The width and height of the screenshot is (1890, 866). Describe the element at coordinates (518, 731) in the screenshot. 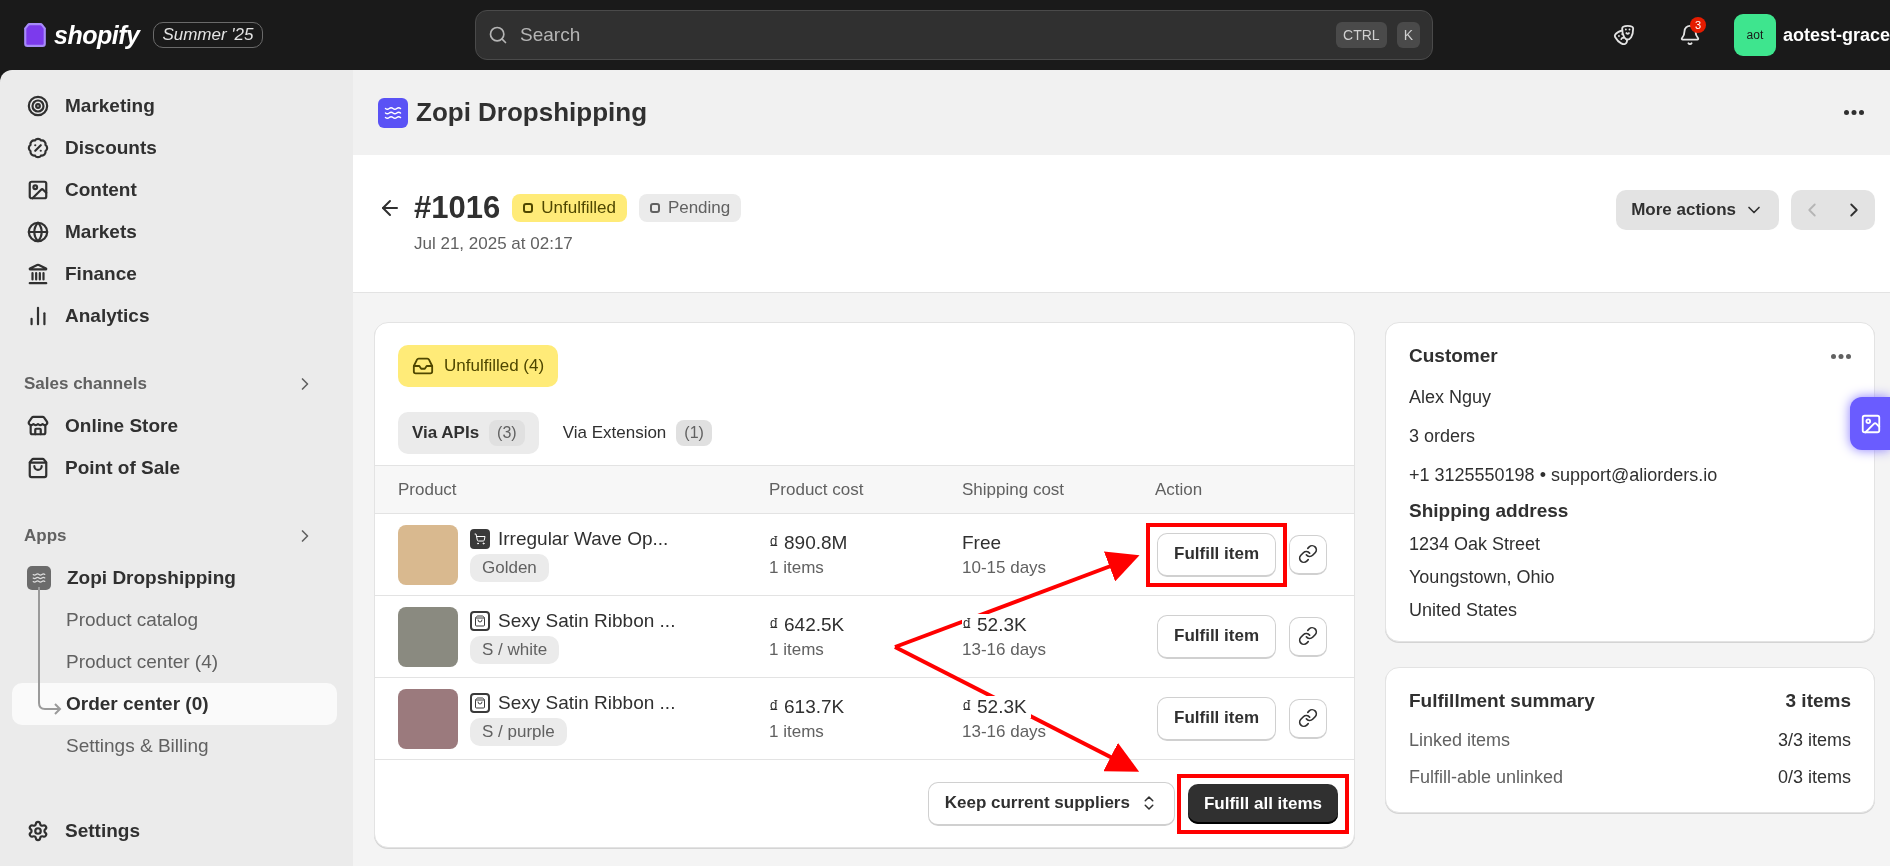

I see `variant-label: S / purple` at that location.